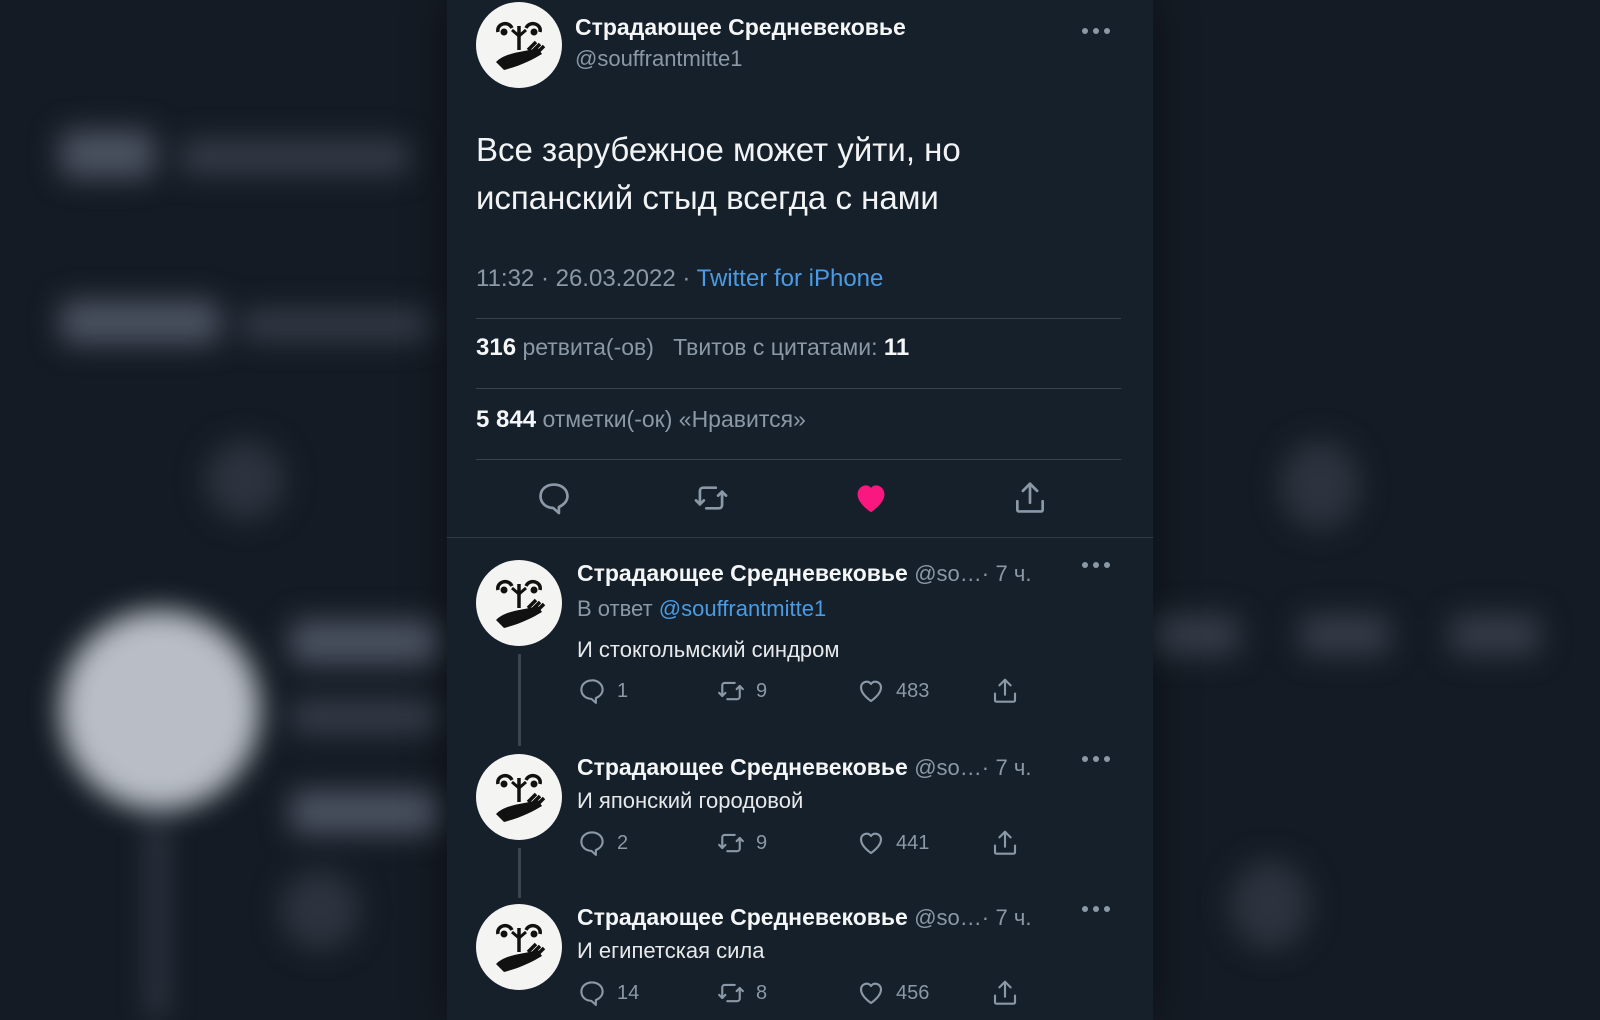  I want to click on author-handle: @souffrantmitte1, so click(658, 59).